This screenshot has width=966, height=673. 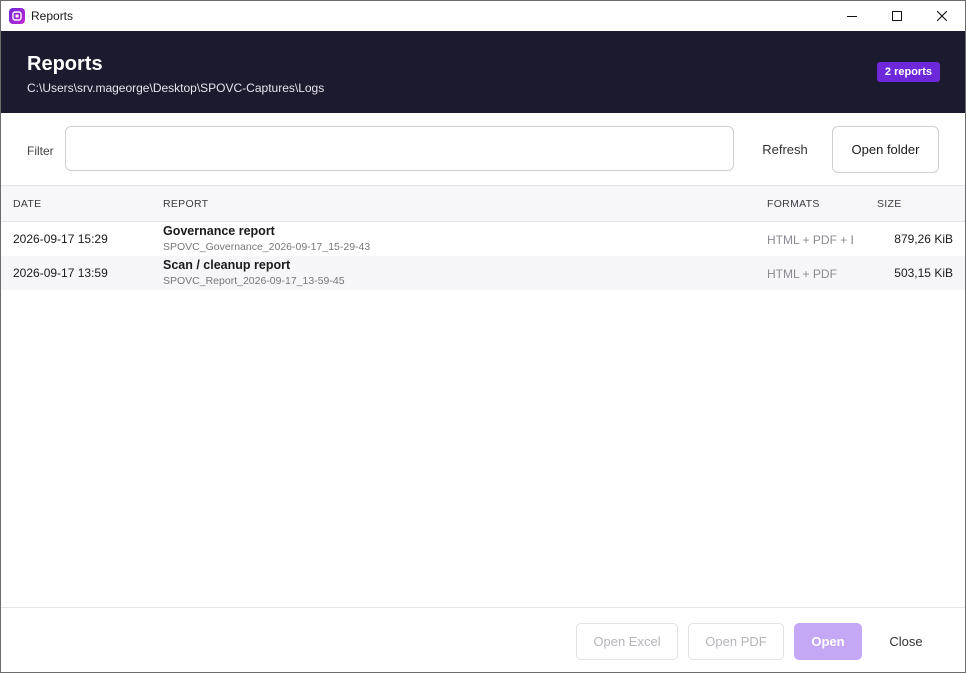 I want to click on toolbar: Filter Refresh Open folder, so click(x=483, y=149).